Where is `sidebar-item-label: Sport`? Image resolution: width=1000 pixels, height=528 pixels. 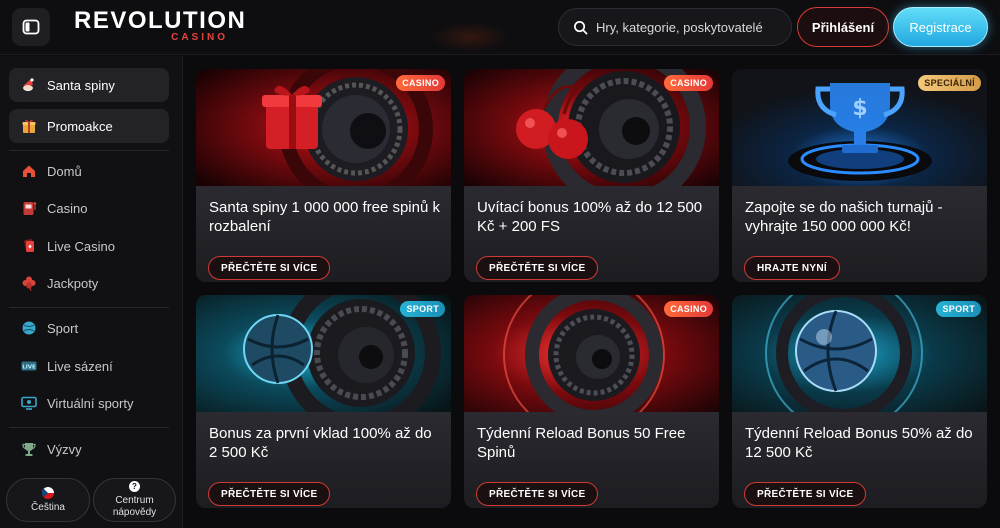 sidebar-item-label: Sport is located at coordinates (63, 328).